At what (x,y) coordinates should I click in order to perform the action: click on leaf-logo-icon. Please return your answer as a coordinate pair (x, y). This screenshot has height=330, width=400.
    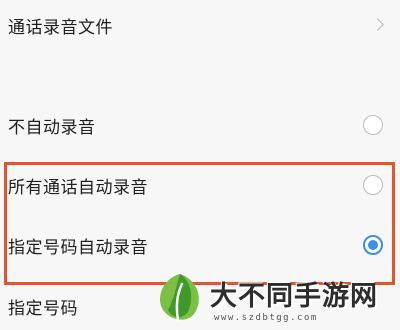
    Looking at the image, I should click on (179, 298).